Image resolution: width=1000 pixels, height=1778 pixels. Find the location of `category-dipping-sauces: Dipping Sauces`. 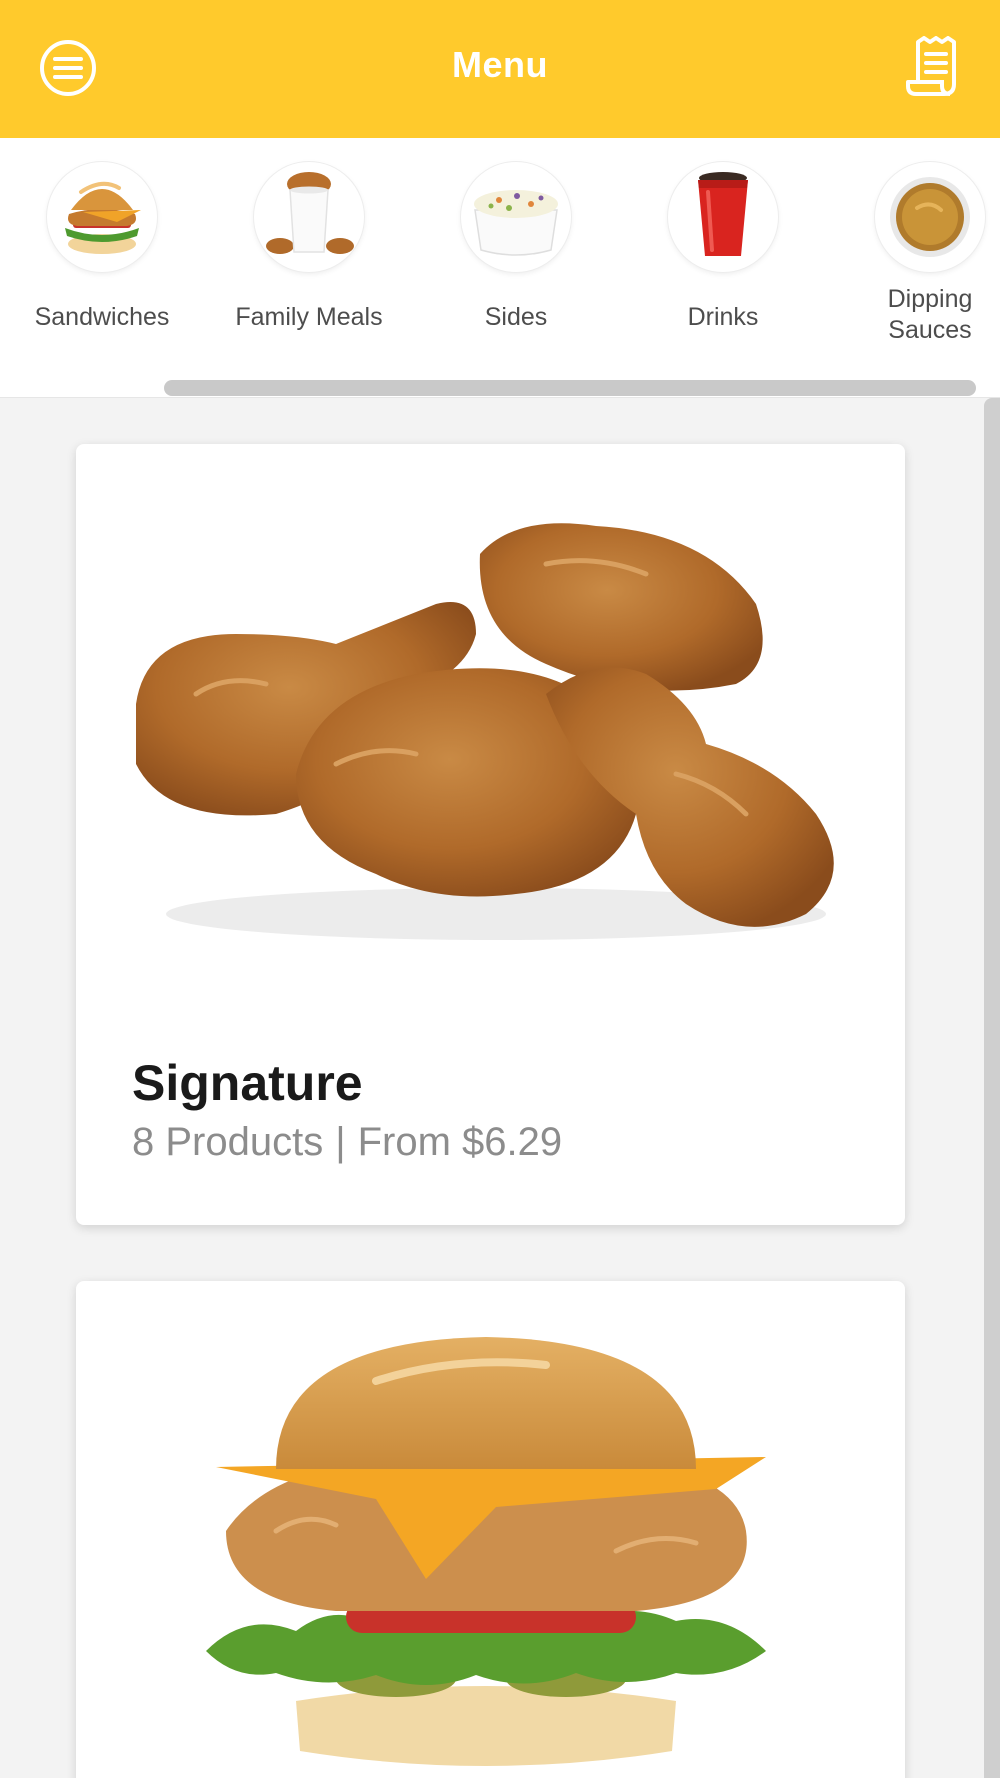

category-dipping-sauces: Dipping Sauces is located at coordinates (915, 254).